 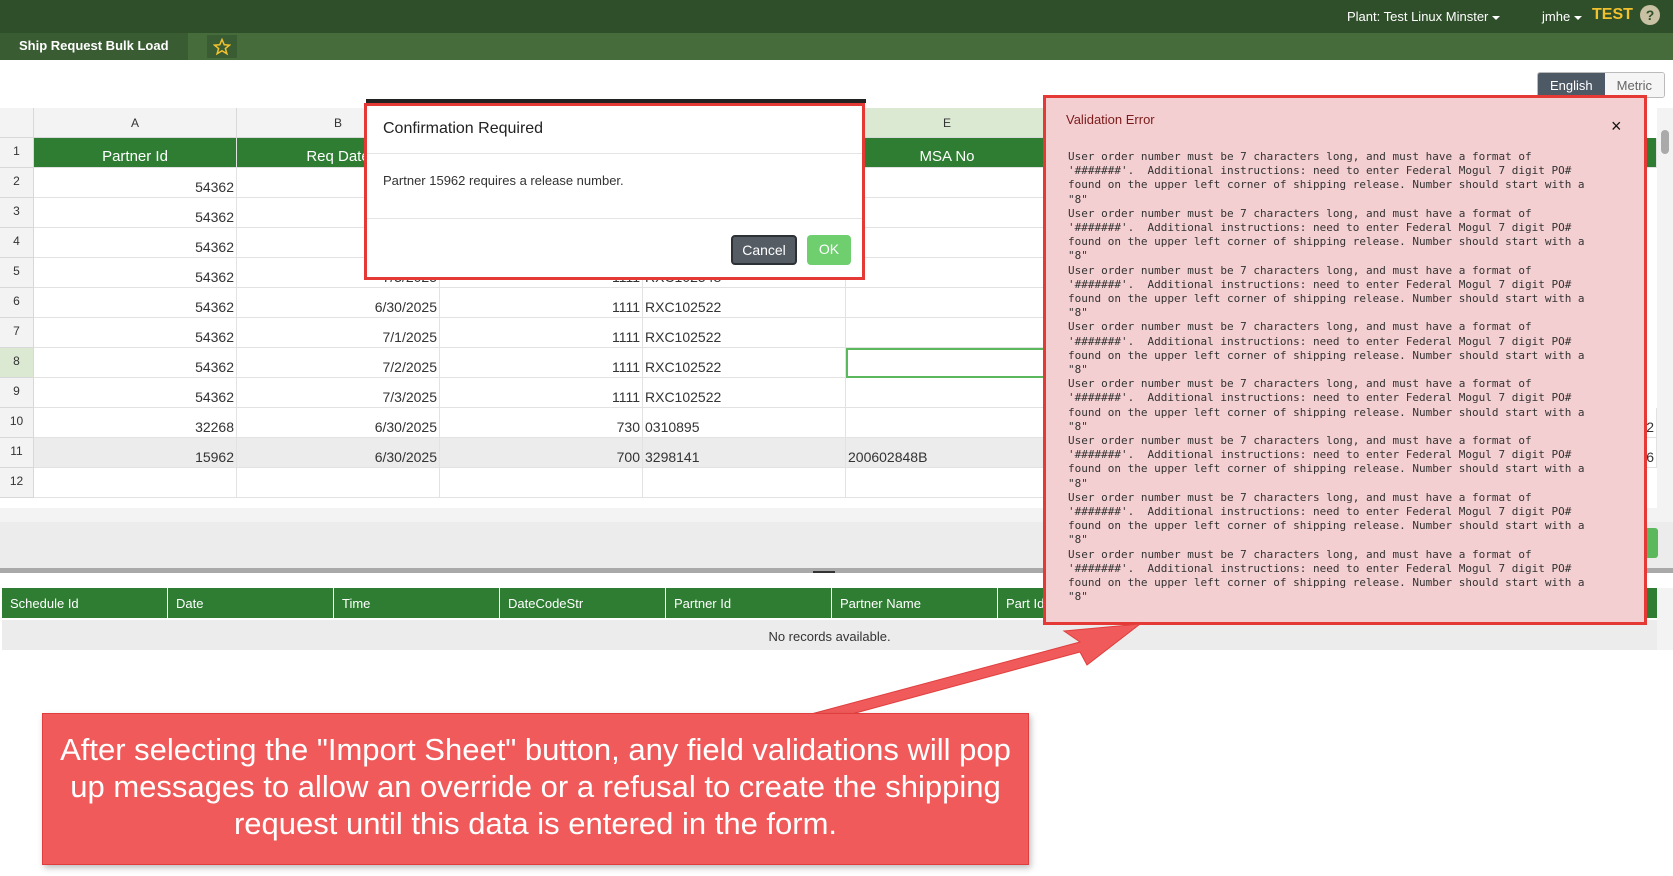 What do you see at coordinates (17, 183) in the screenshot?
I see `row-header-2: 2` at bounding box center [17, 183].